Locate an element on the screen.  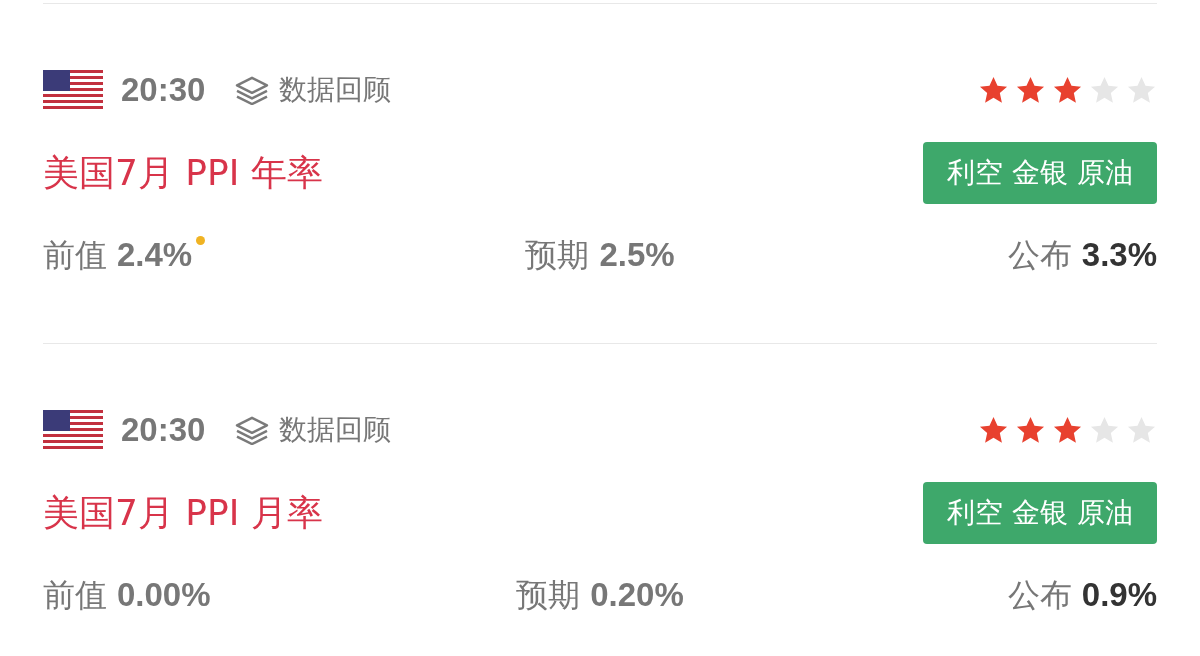
actual-value: 3.3% is located at coordinates (1119, 255).